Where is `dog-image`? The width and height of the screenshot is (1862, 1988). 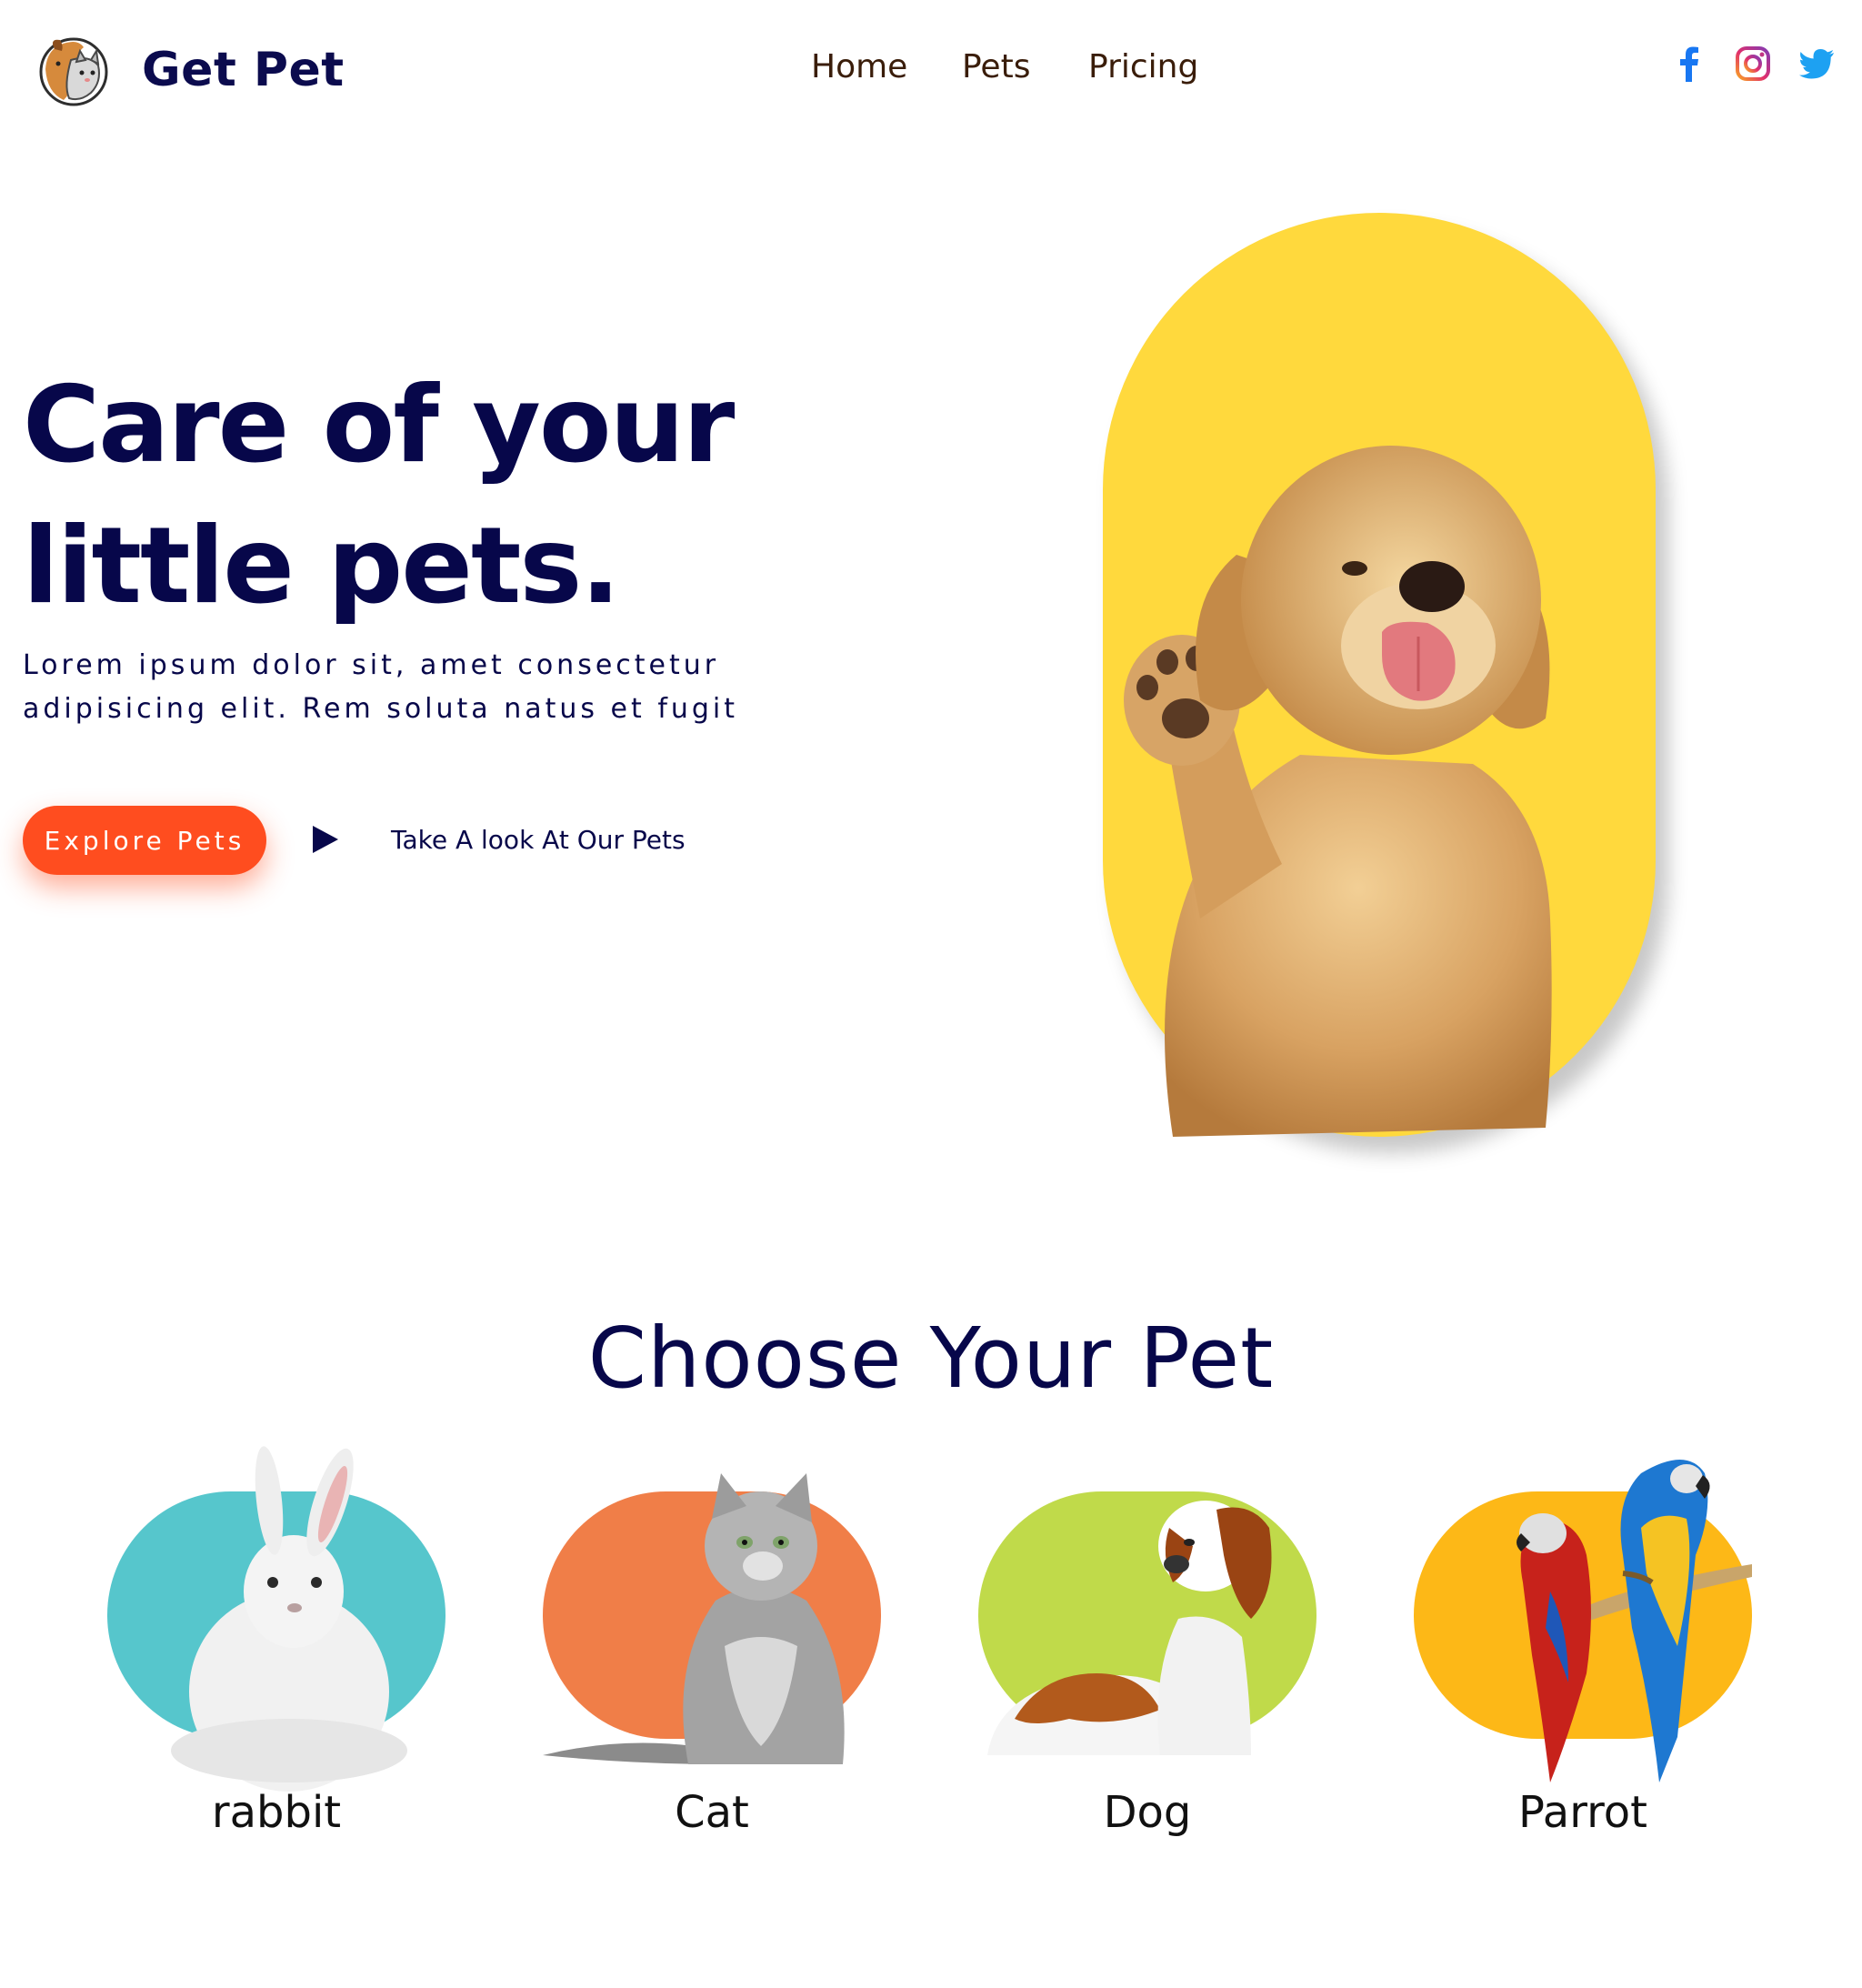
dog-image is located at coordinates (1129, 1628).